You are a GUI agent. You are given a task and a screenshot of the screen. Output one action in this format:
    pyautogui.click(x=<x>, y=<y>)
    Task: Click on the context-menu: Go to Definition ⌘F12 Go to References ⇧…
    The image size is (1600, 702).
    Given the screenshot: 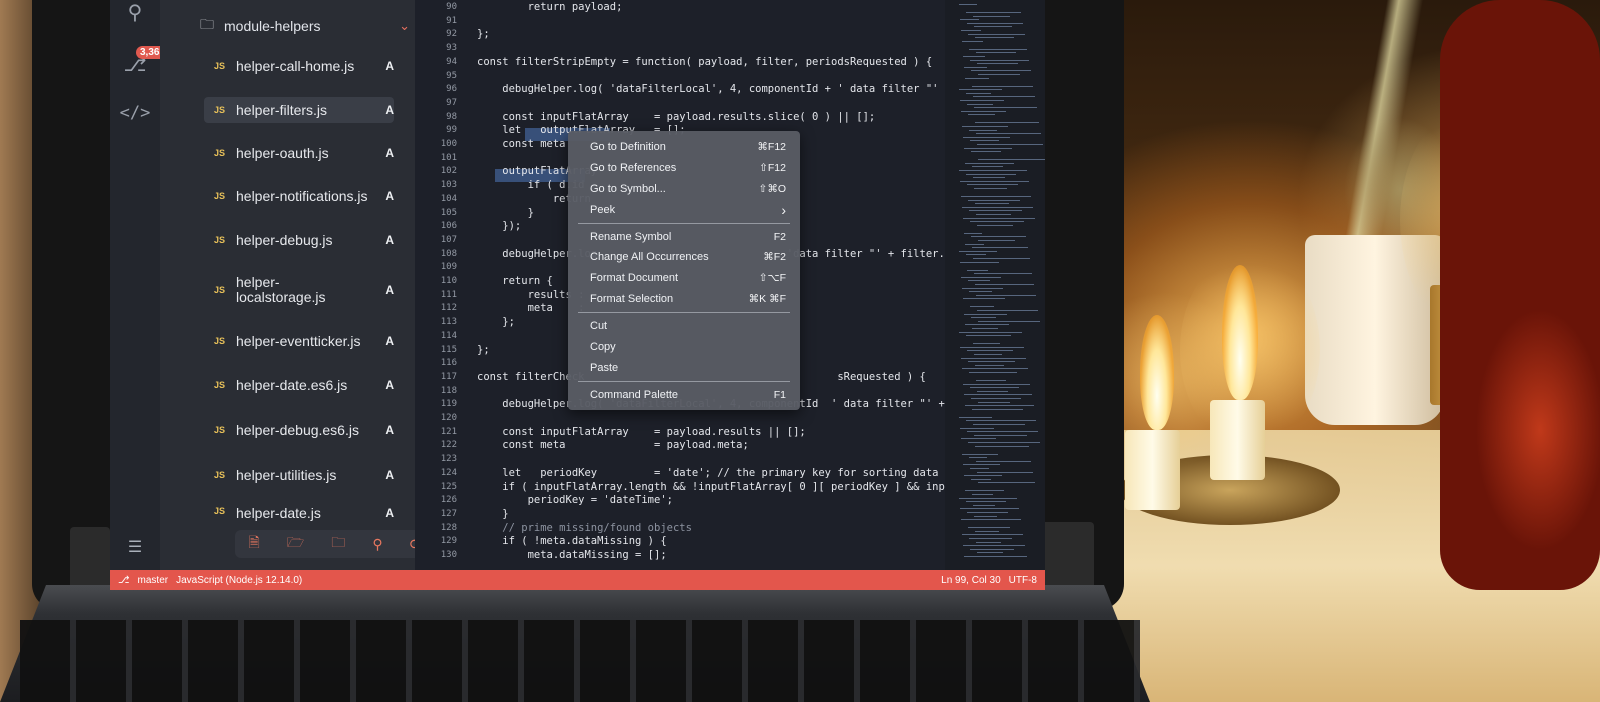 What is the action you would take?
    pyautogui.click(x=684, y=270)
    